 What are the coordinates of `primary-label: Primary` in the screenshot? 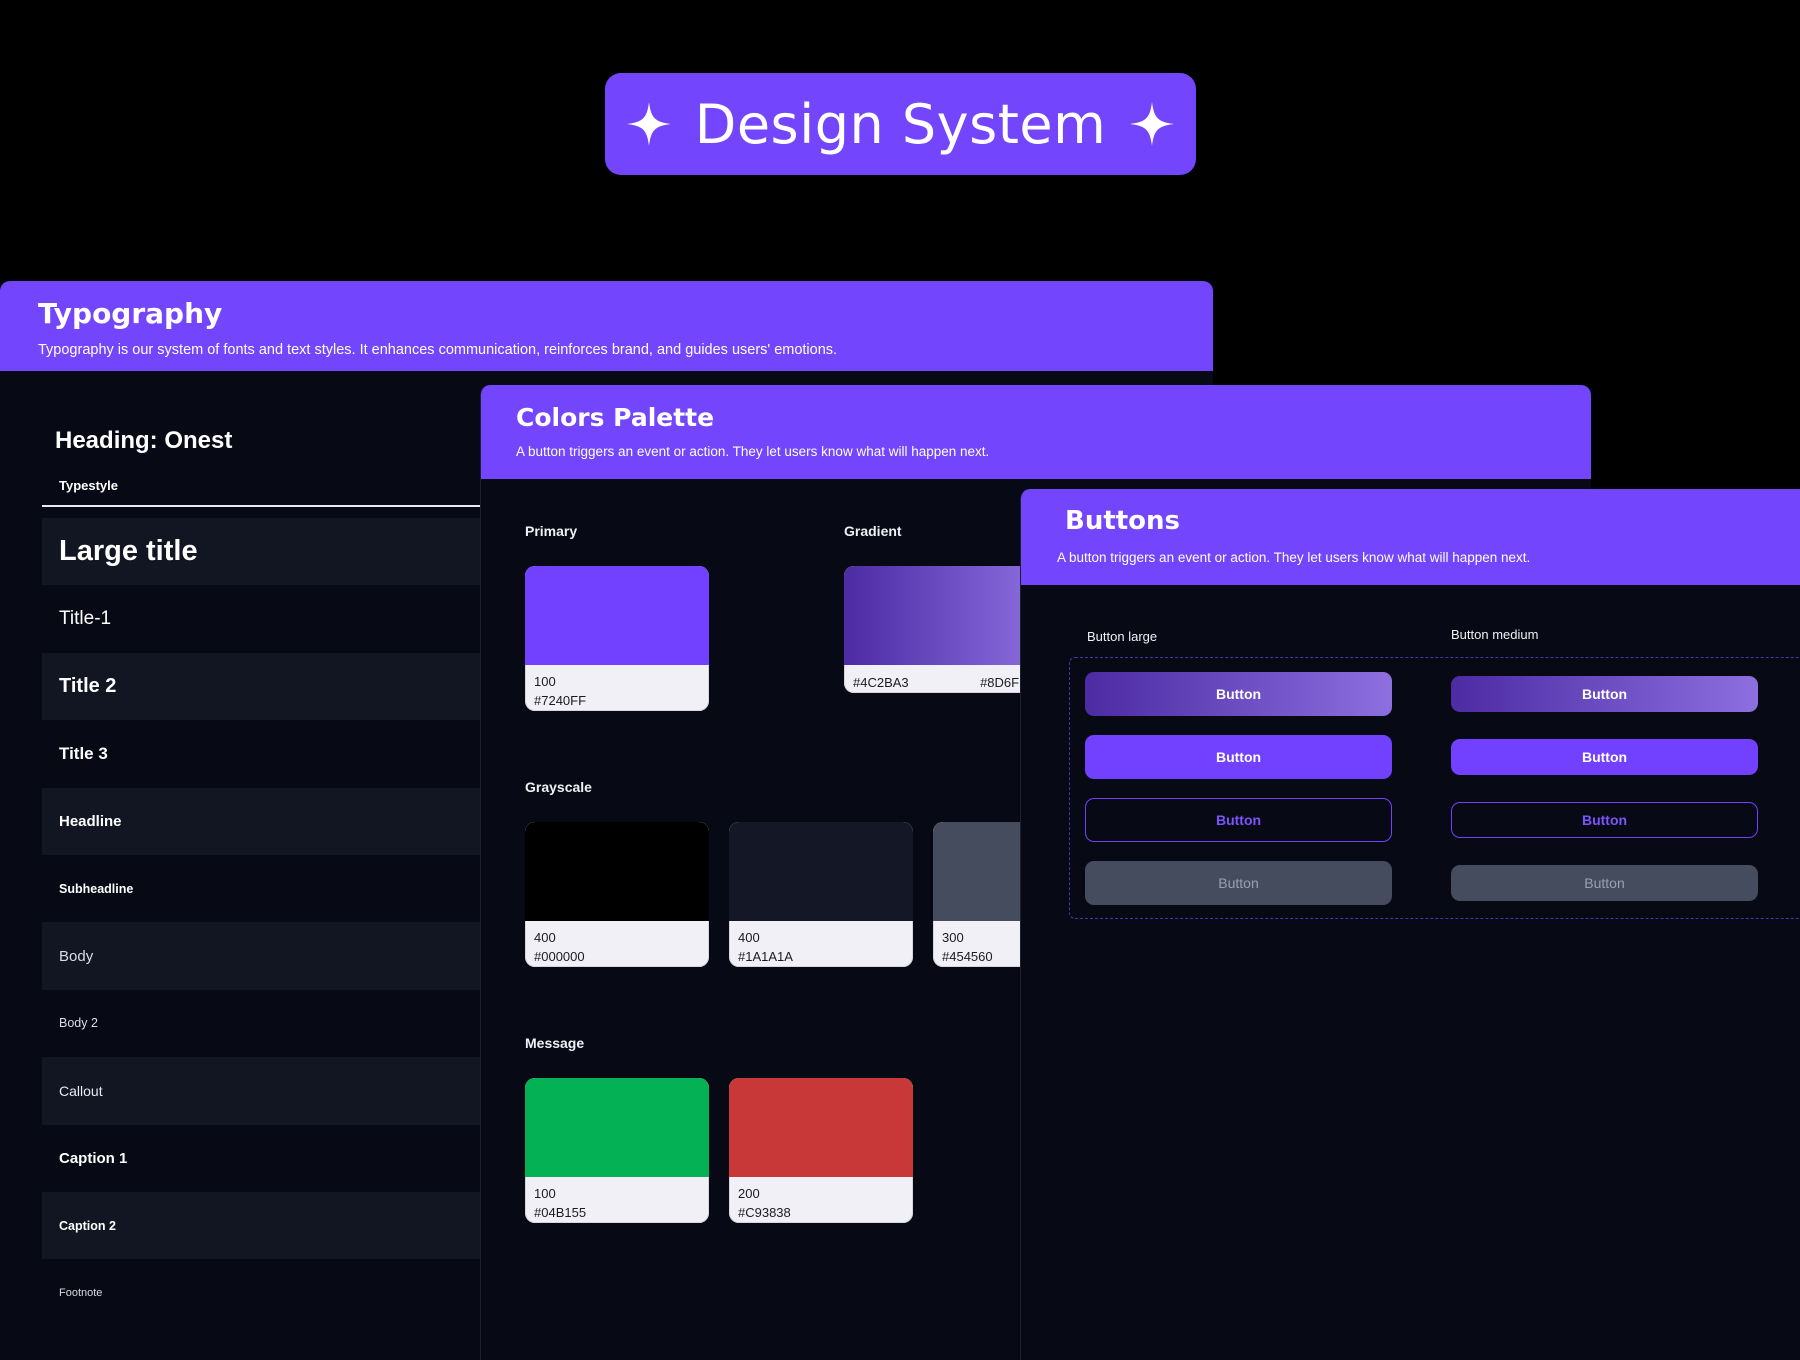 It's located at (551, 531).